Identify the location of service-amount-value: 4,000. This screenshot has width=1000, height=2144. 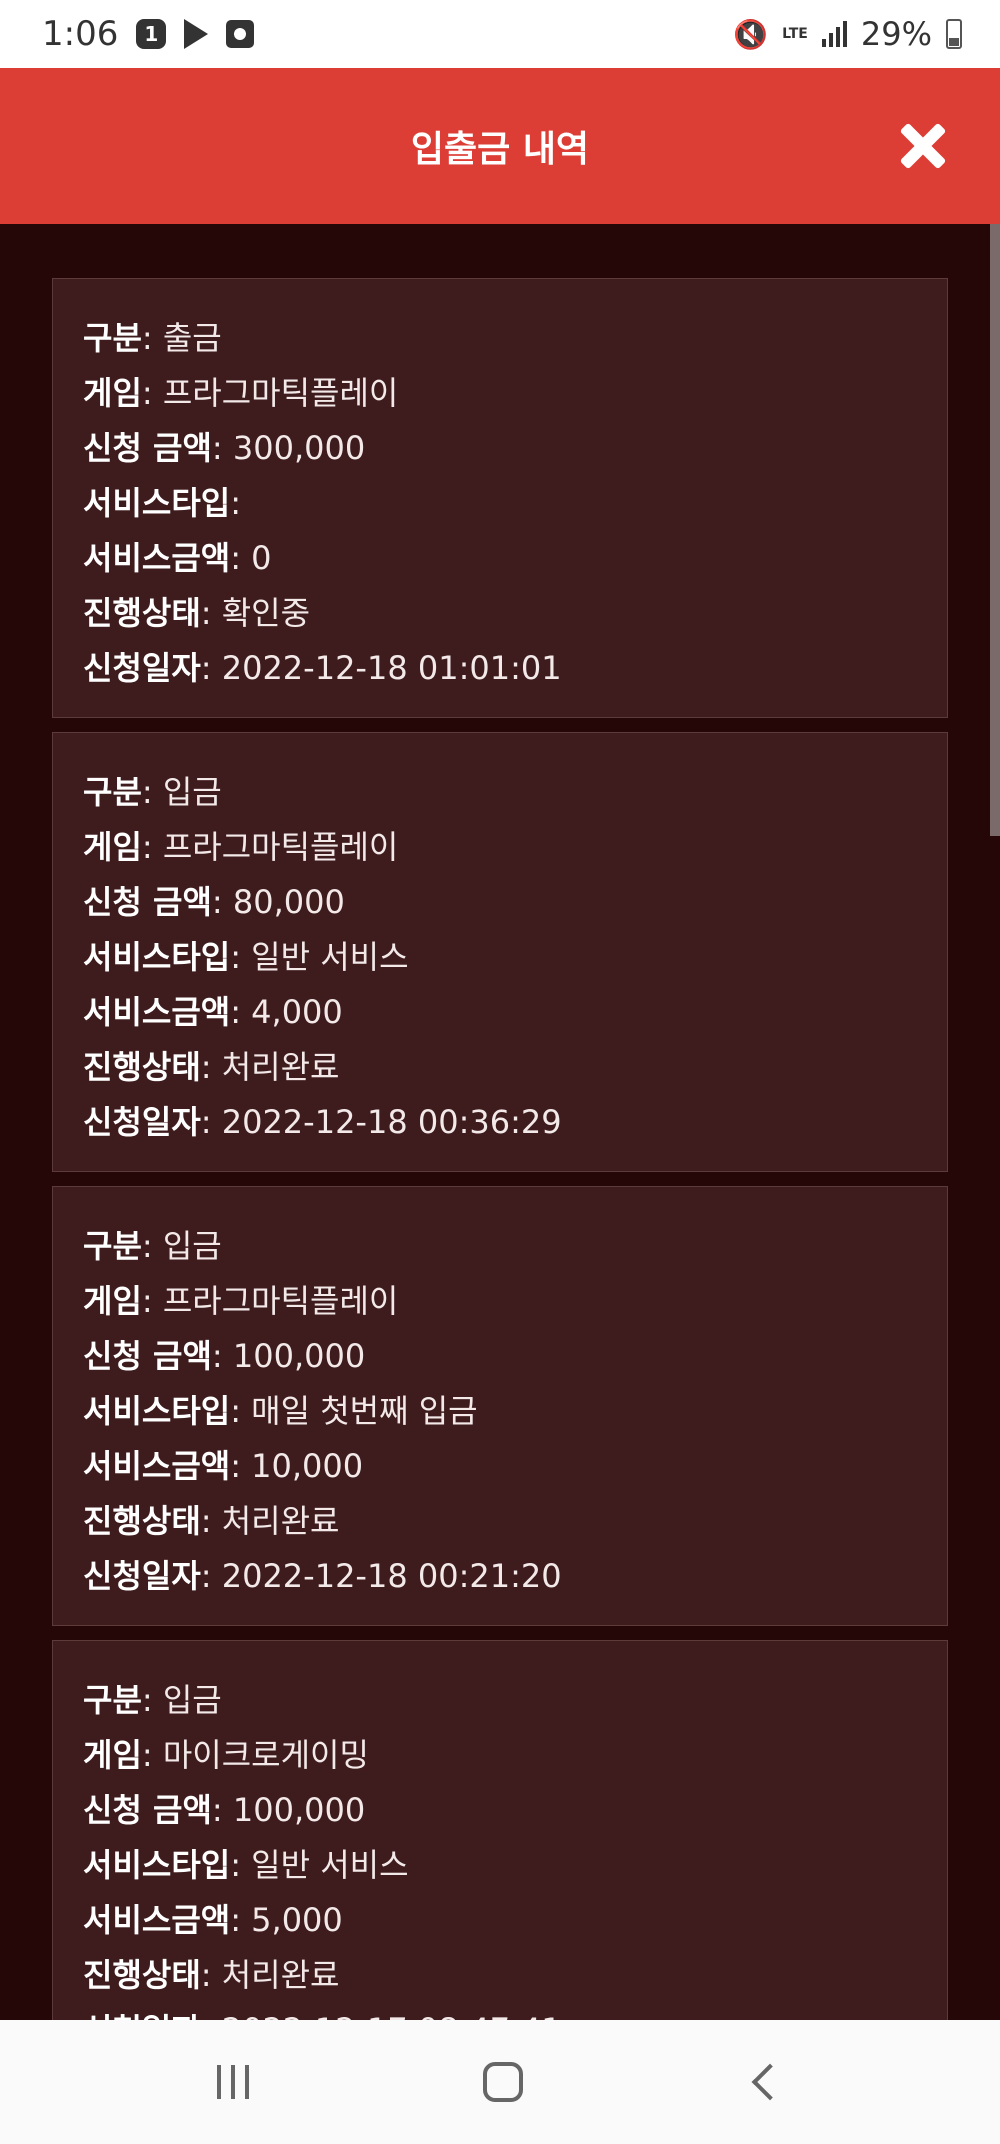
(297, 1012).